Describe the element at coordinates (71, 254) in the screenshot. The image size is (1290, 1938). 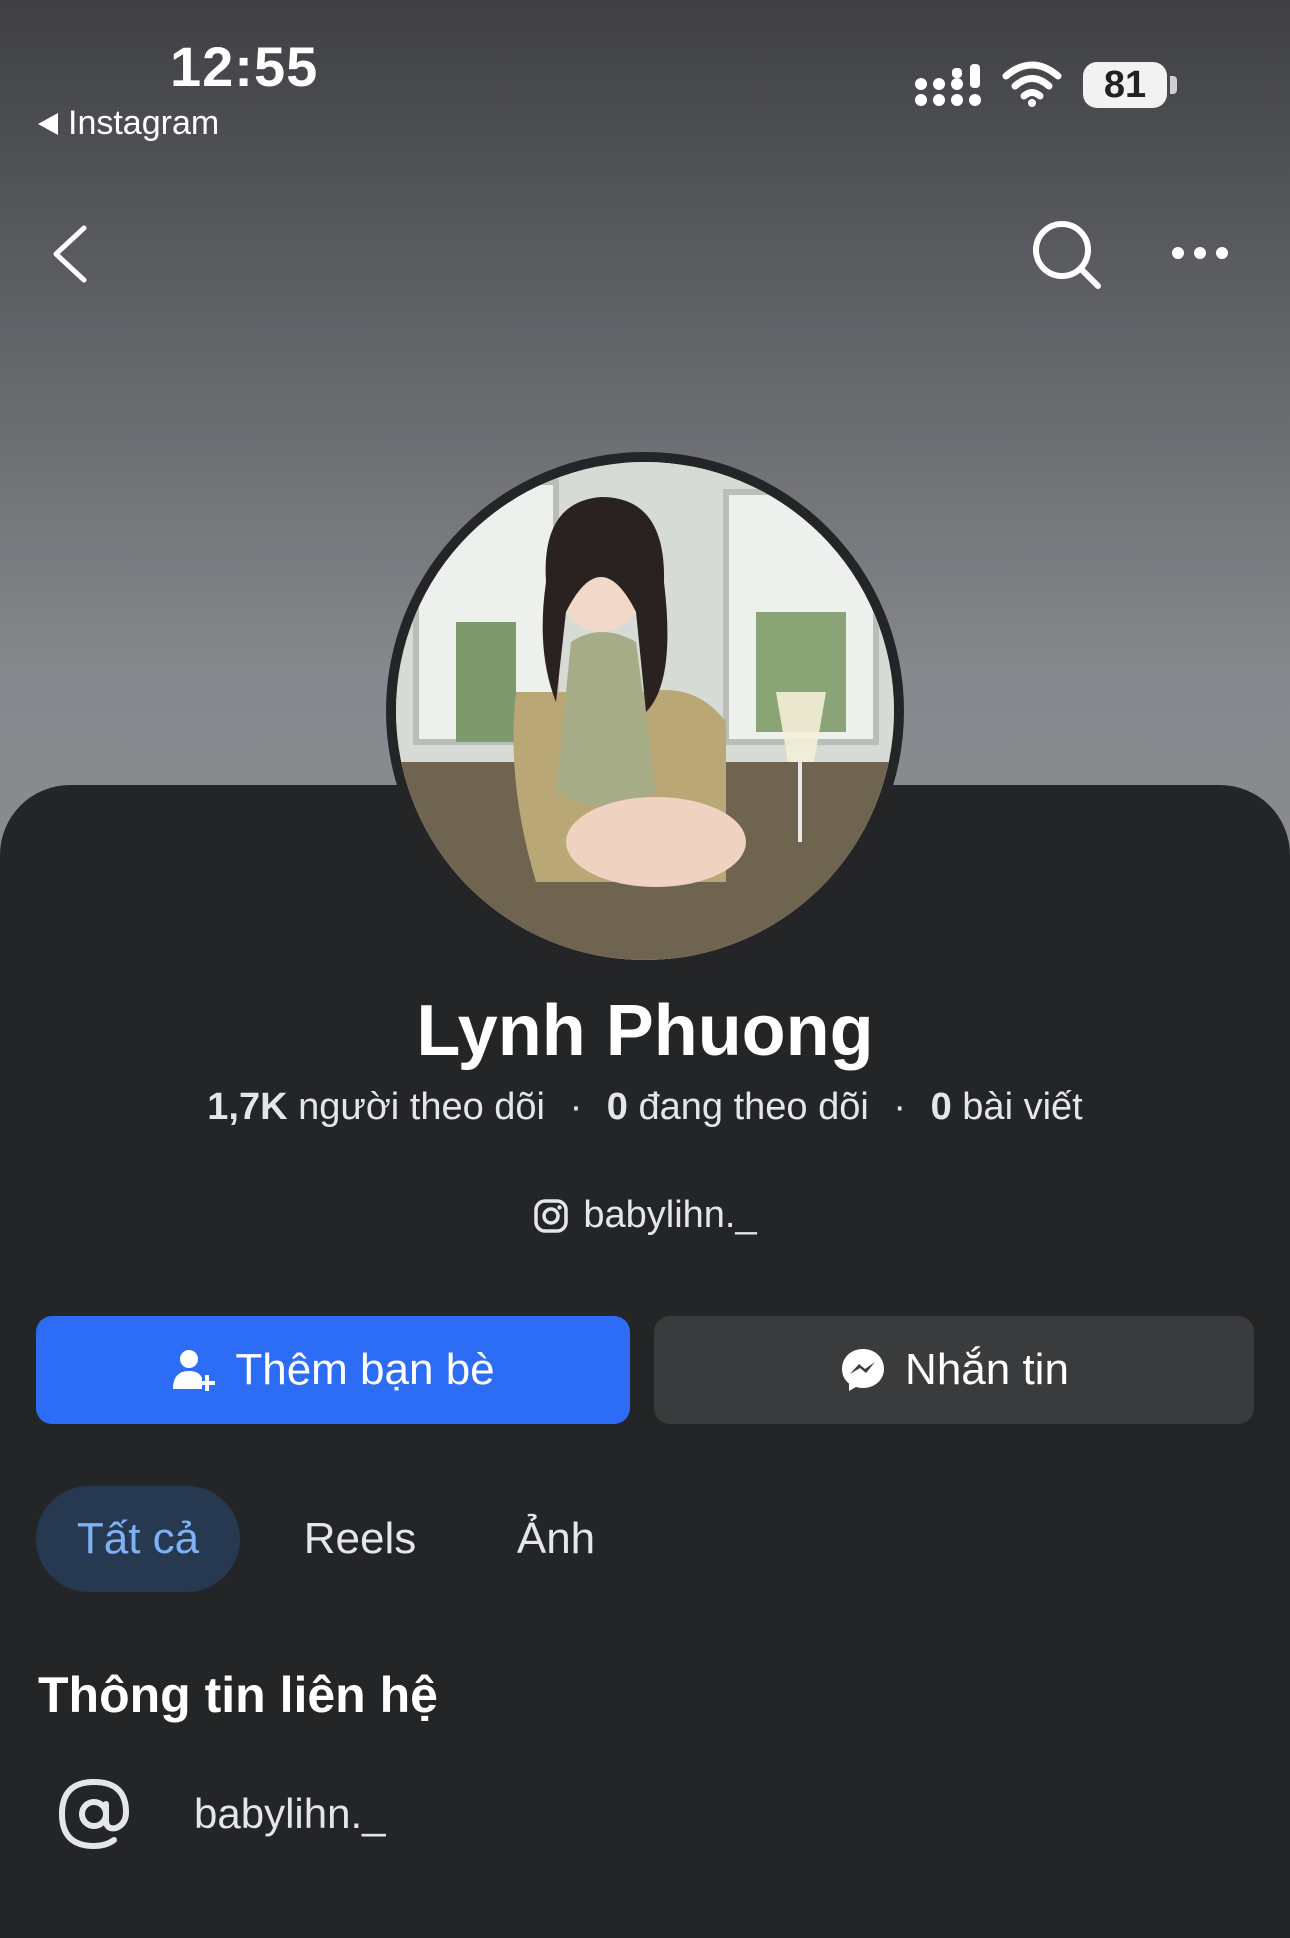
I see `back-arrow-icon` at that location.